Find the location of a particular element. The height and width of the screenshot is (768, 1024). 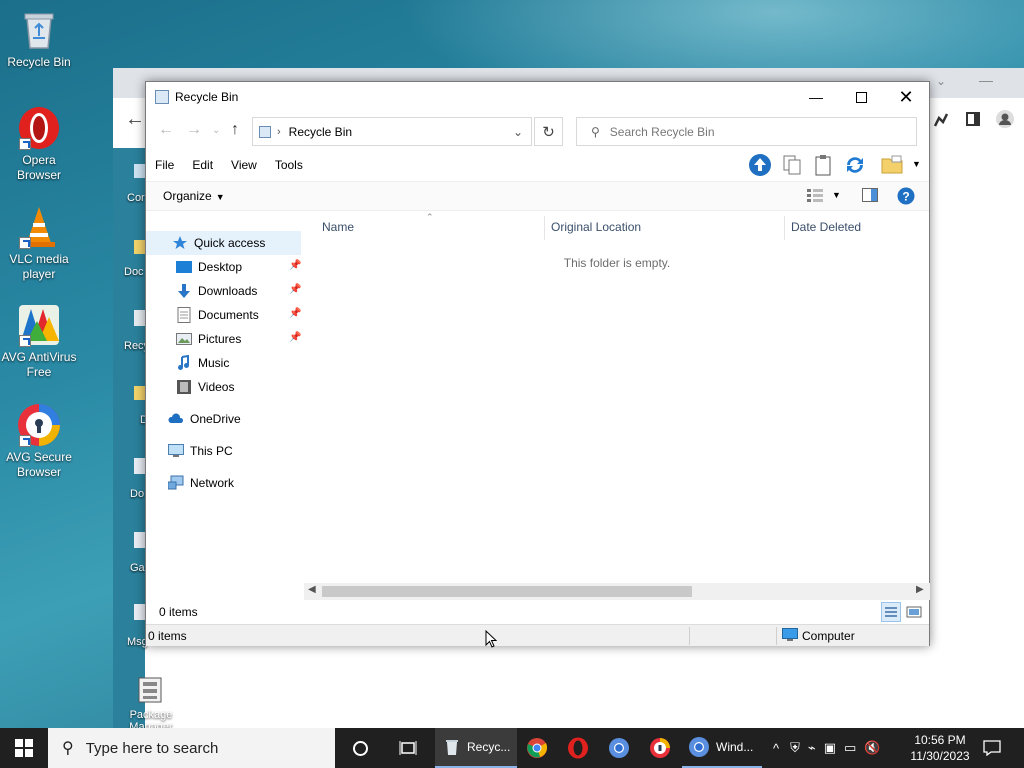

menu-tools: Tools is located at coordinates (289, 165).